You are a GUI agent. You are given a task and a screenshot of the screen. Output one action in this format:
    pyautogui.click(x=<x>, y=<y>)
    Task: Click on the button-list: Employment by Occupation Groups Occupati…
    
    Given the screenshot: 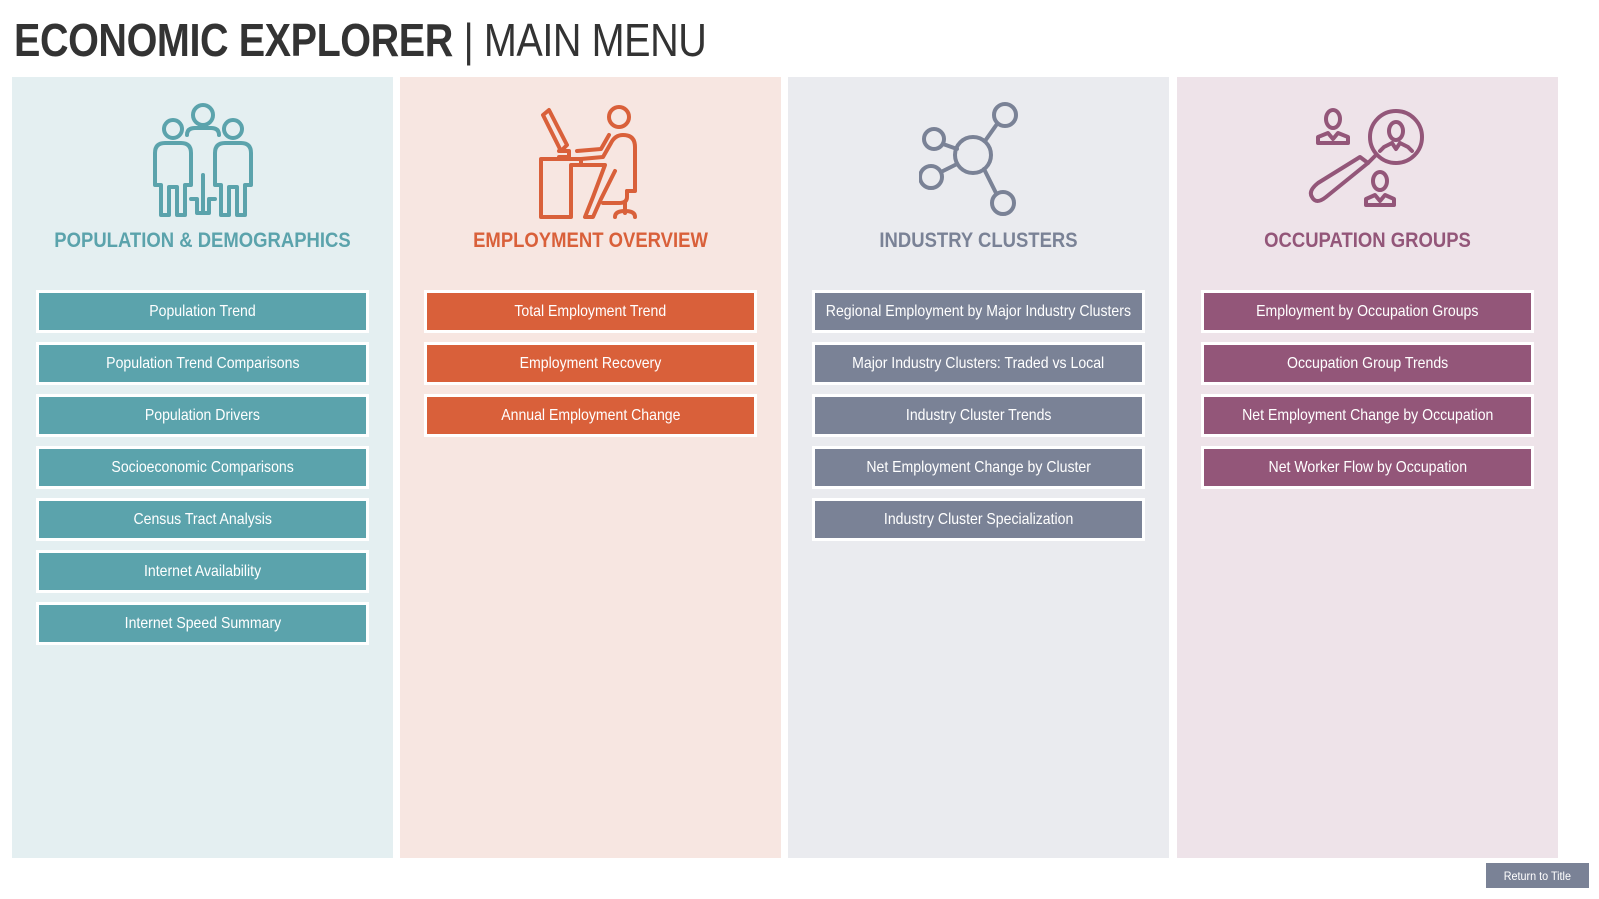 What is the action you would take?
    pyautogui.click(x=1367, y=389)
    